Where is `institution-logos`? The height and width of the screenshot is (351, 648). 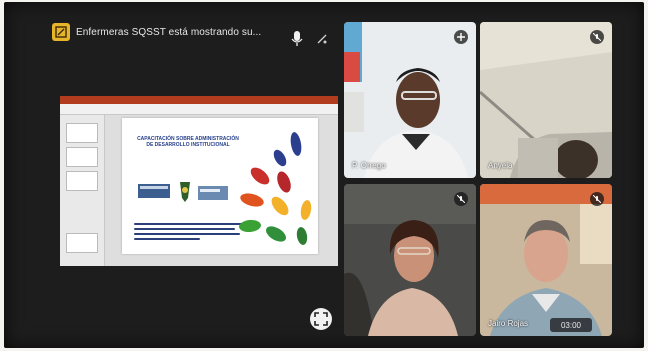
institution-logos is located at coordinates (183, 192).